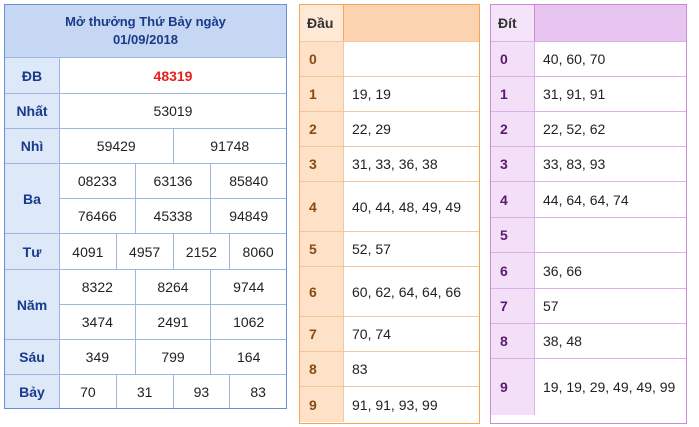 This screenshot has width=699, height=427. Describe the element at coordinates (145, 198) in the screenshot. I see `prize-row-ba: Ba 08233 63136 85840 76466 45338 94849` at that location.